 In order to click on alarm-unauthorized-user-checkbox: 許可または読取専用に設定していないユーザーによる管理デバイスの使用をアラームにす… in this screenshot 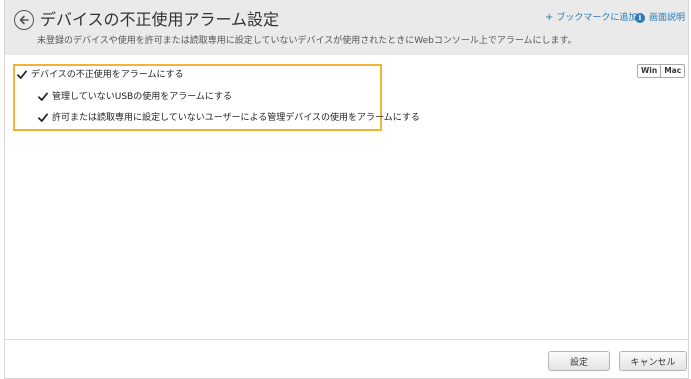, I will do `click(229, 118)`.